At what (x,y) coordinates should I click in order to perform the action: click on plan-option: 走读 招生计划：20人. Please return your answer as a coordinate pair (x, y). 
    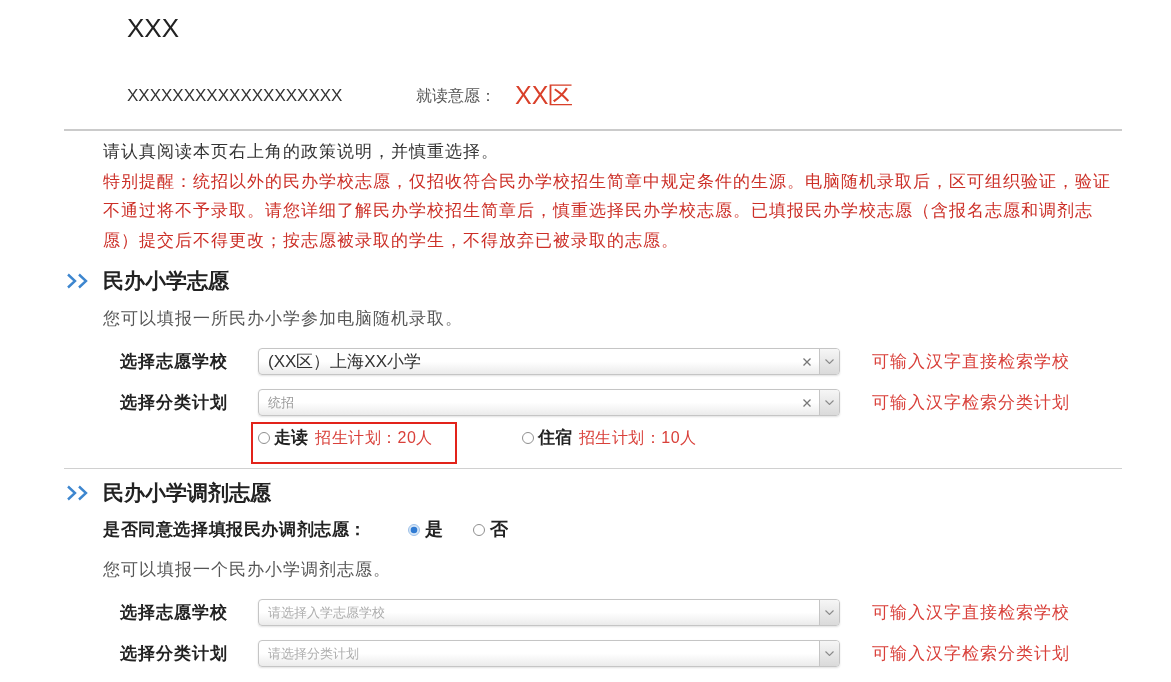
    Looking at the image, I should click on (354, 443).